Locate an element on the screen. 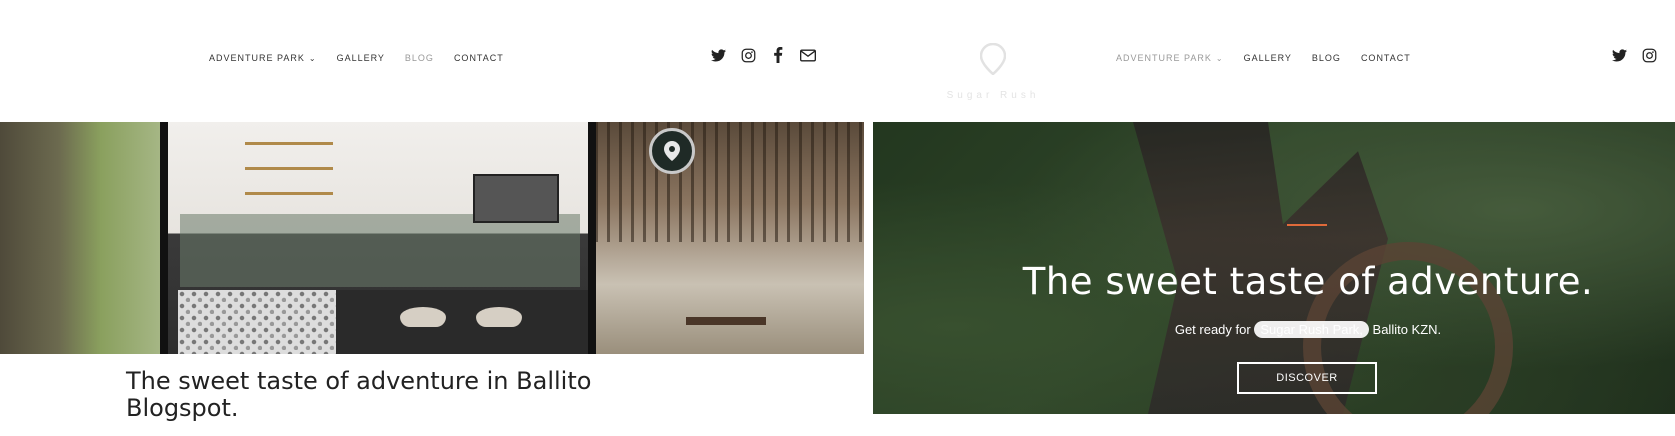 This screenshot has width=1675, height=436. discover-button: DISCOVER is located at coordinates (1307, 378).